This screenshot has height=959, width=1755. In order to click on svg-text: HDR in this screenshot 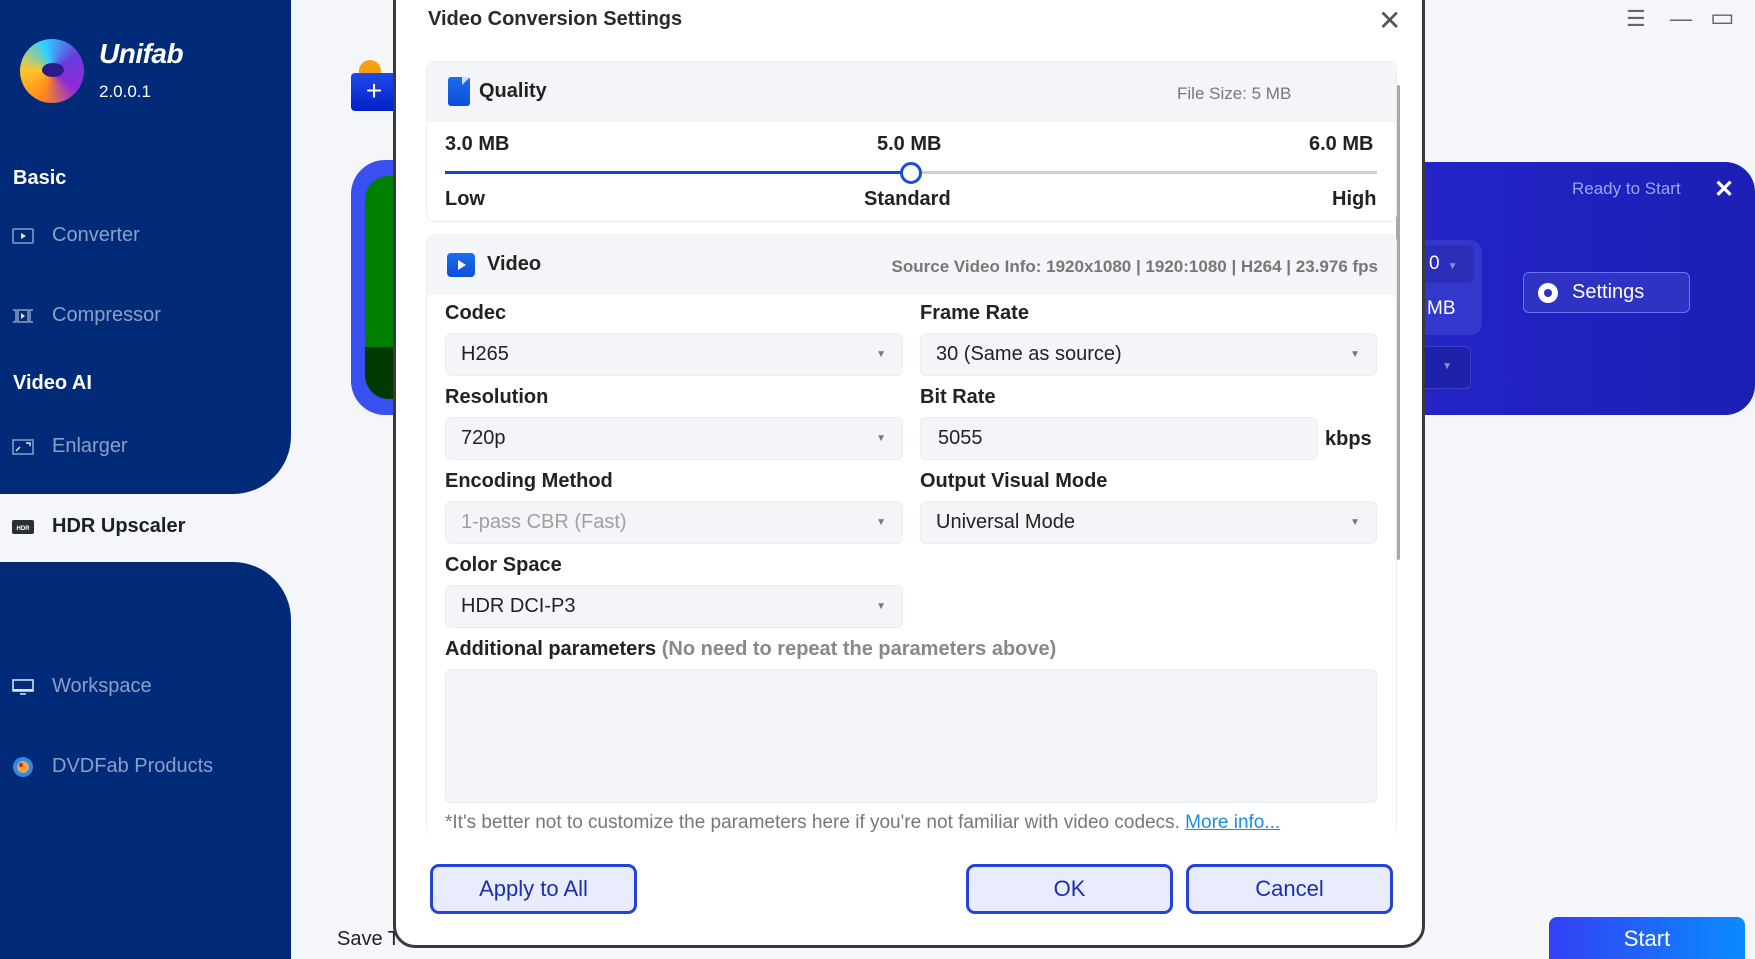, I will do `click(24, 529)`.